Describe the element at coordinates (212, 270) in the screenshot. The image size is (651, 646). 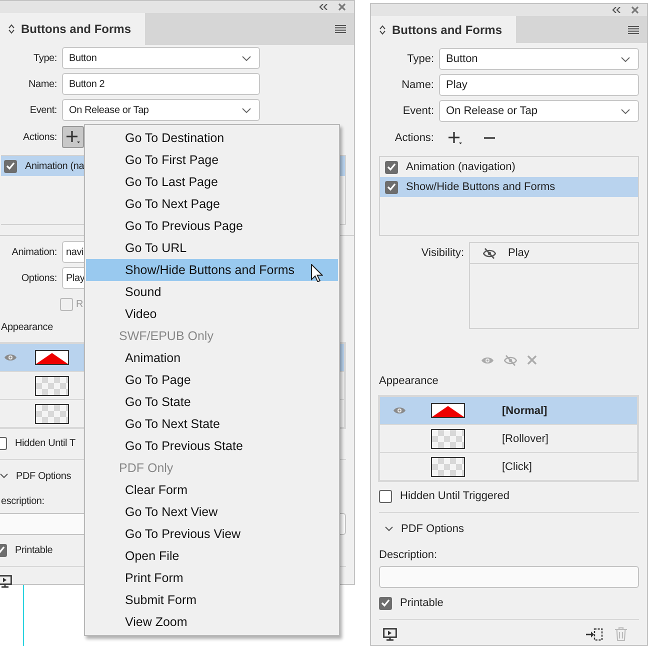
I see `menu-item: Show/Hide Buttons and Forms` at that location.